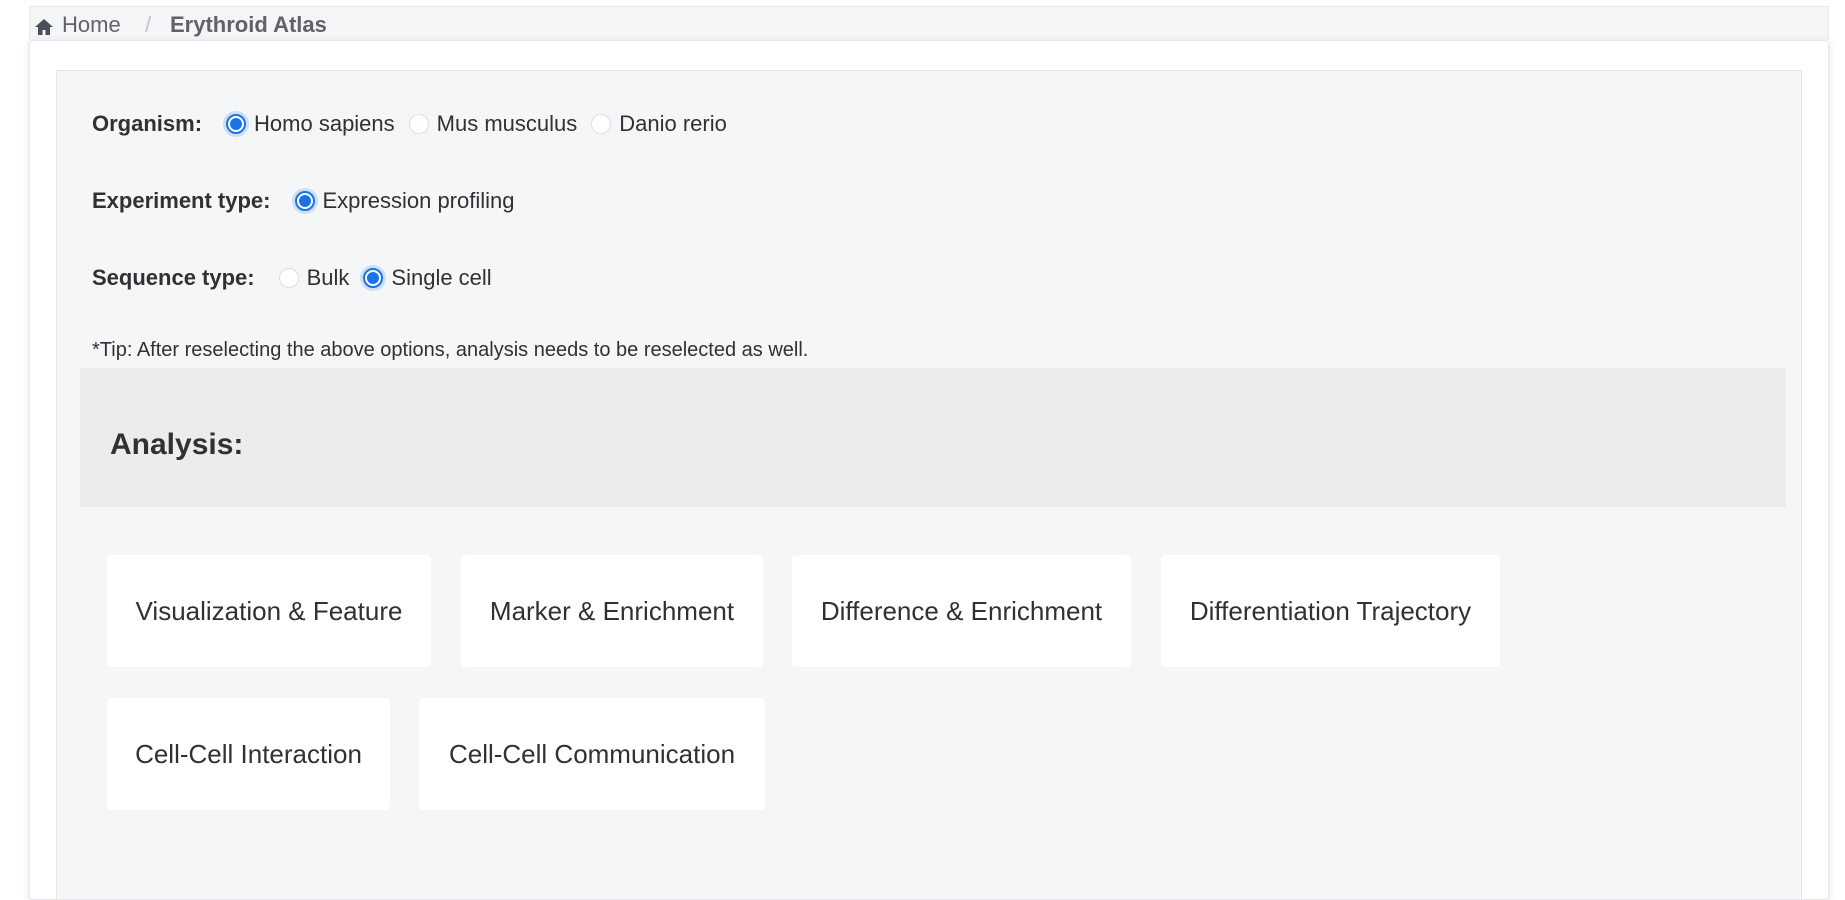 The width and height of the screenshot is (1845, 900). I want to click on analysis-card-difference-enrichment: Difference & Enrichment, so click(961, 611).